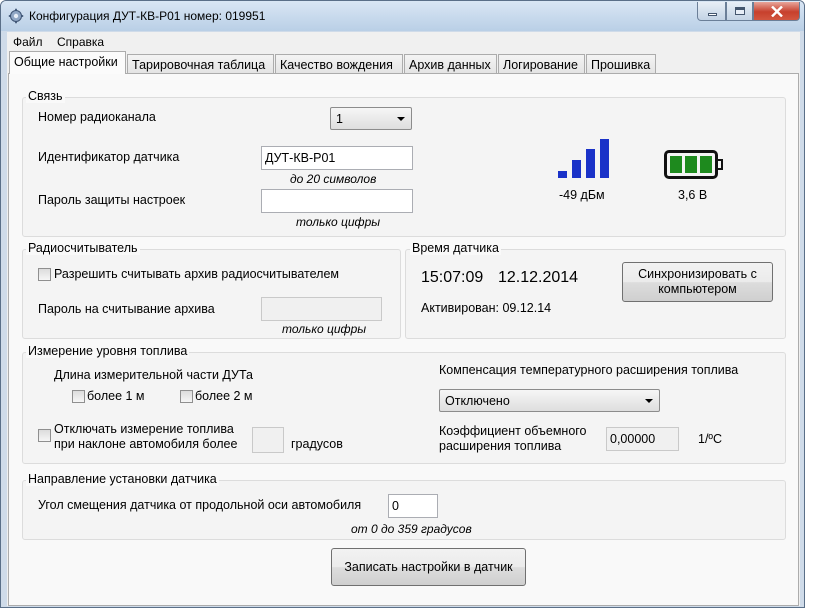  What do you see at coordinates (500, 446) in the screenshot?
I see `coef-label-2: расширения топлива` at bounding box center [500, 446].